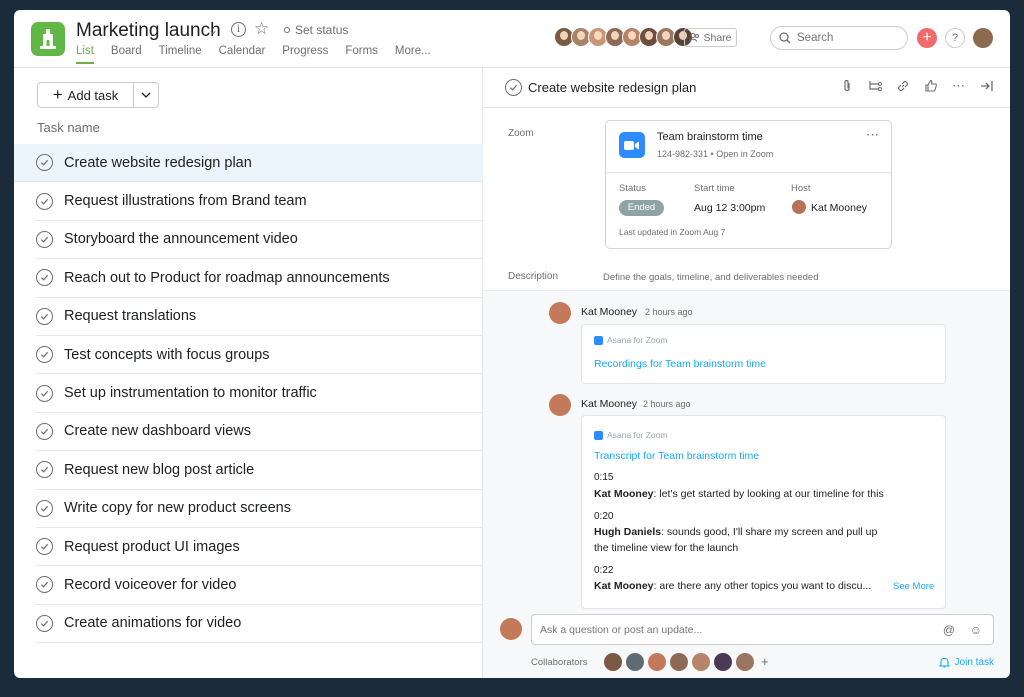 The width and height of the screenshot is (1024, 697). Describe the element at coordinates (927, 38) in the screenshot. I see `quick-add-button: +` at that location.